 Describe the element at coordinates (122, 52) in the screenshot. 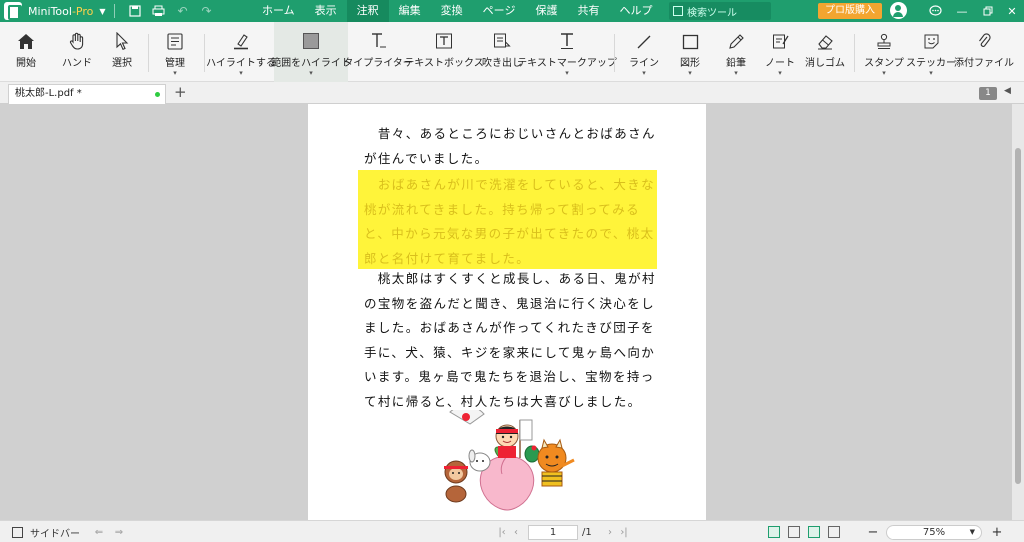

I see `select-tool-button: 選択` at that location.